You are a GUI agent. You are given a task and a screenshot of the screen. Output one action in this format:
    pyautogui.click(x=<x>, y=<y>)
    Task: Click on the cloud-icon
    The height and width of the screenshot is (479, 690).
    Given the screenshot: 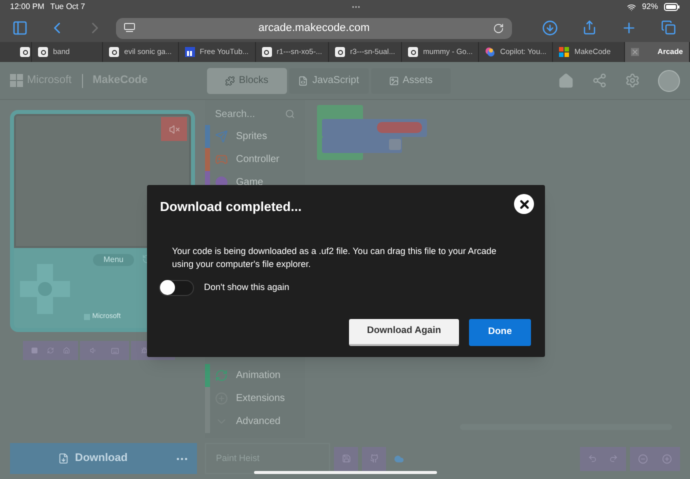 What is the action you would take?
    pyautogui.click(x=399, y=459)
    